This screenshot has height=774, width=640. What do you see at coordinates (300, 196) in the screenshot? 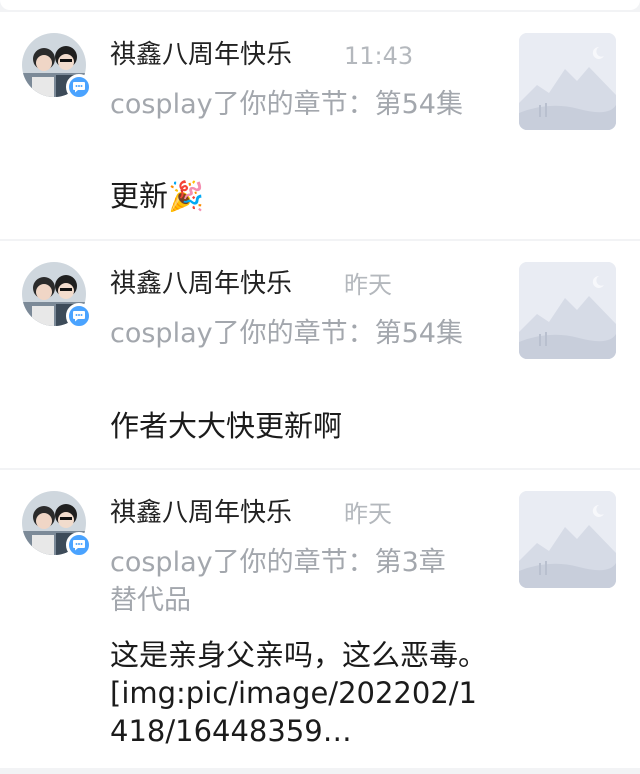
I see `comment-text: 更新🎉` at bounding box center [300, 196].